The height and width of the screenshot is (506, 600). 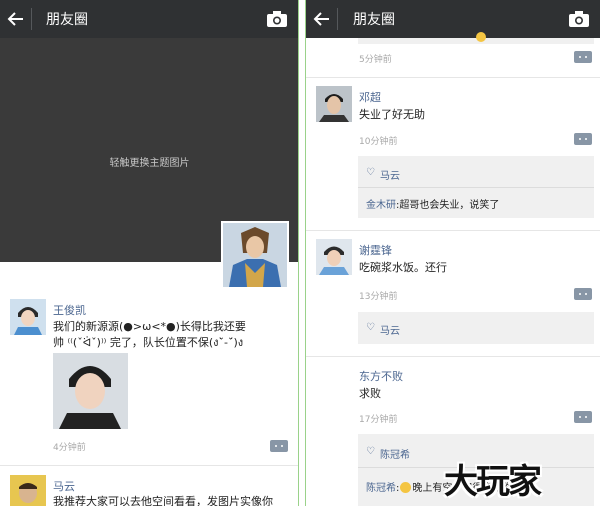 What do you see at coordinates (148, 342) in the screenshot?
I see `post-text-line-2: 帅 ⁽⁽(ˇᐛˇ)⁾⁾ 完了，队长位置不保(ง˘̀-˘́)ง` at bounding box center [148, 342].